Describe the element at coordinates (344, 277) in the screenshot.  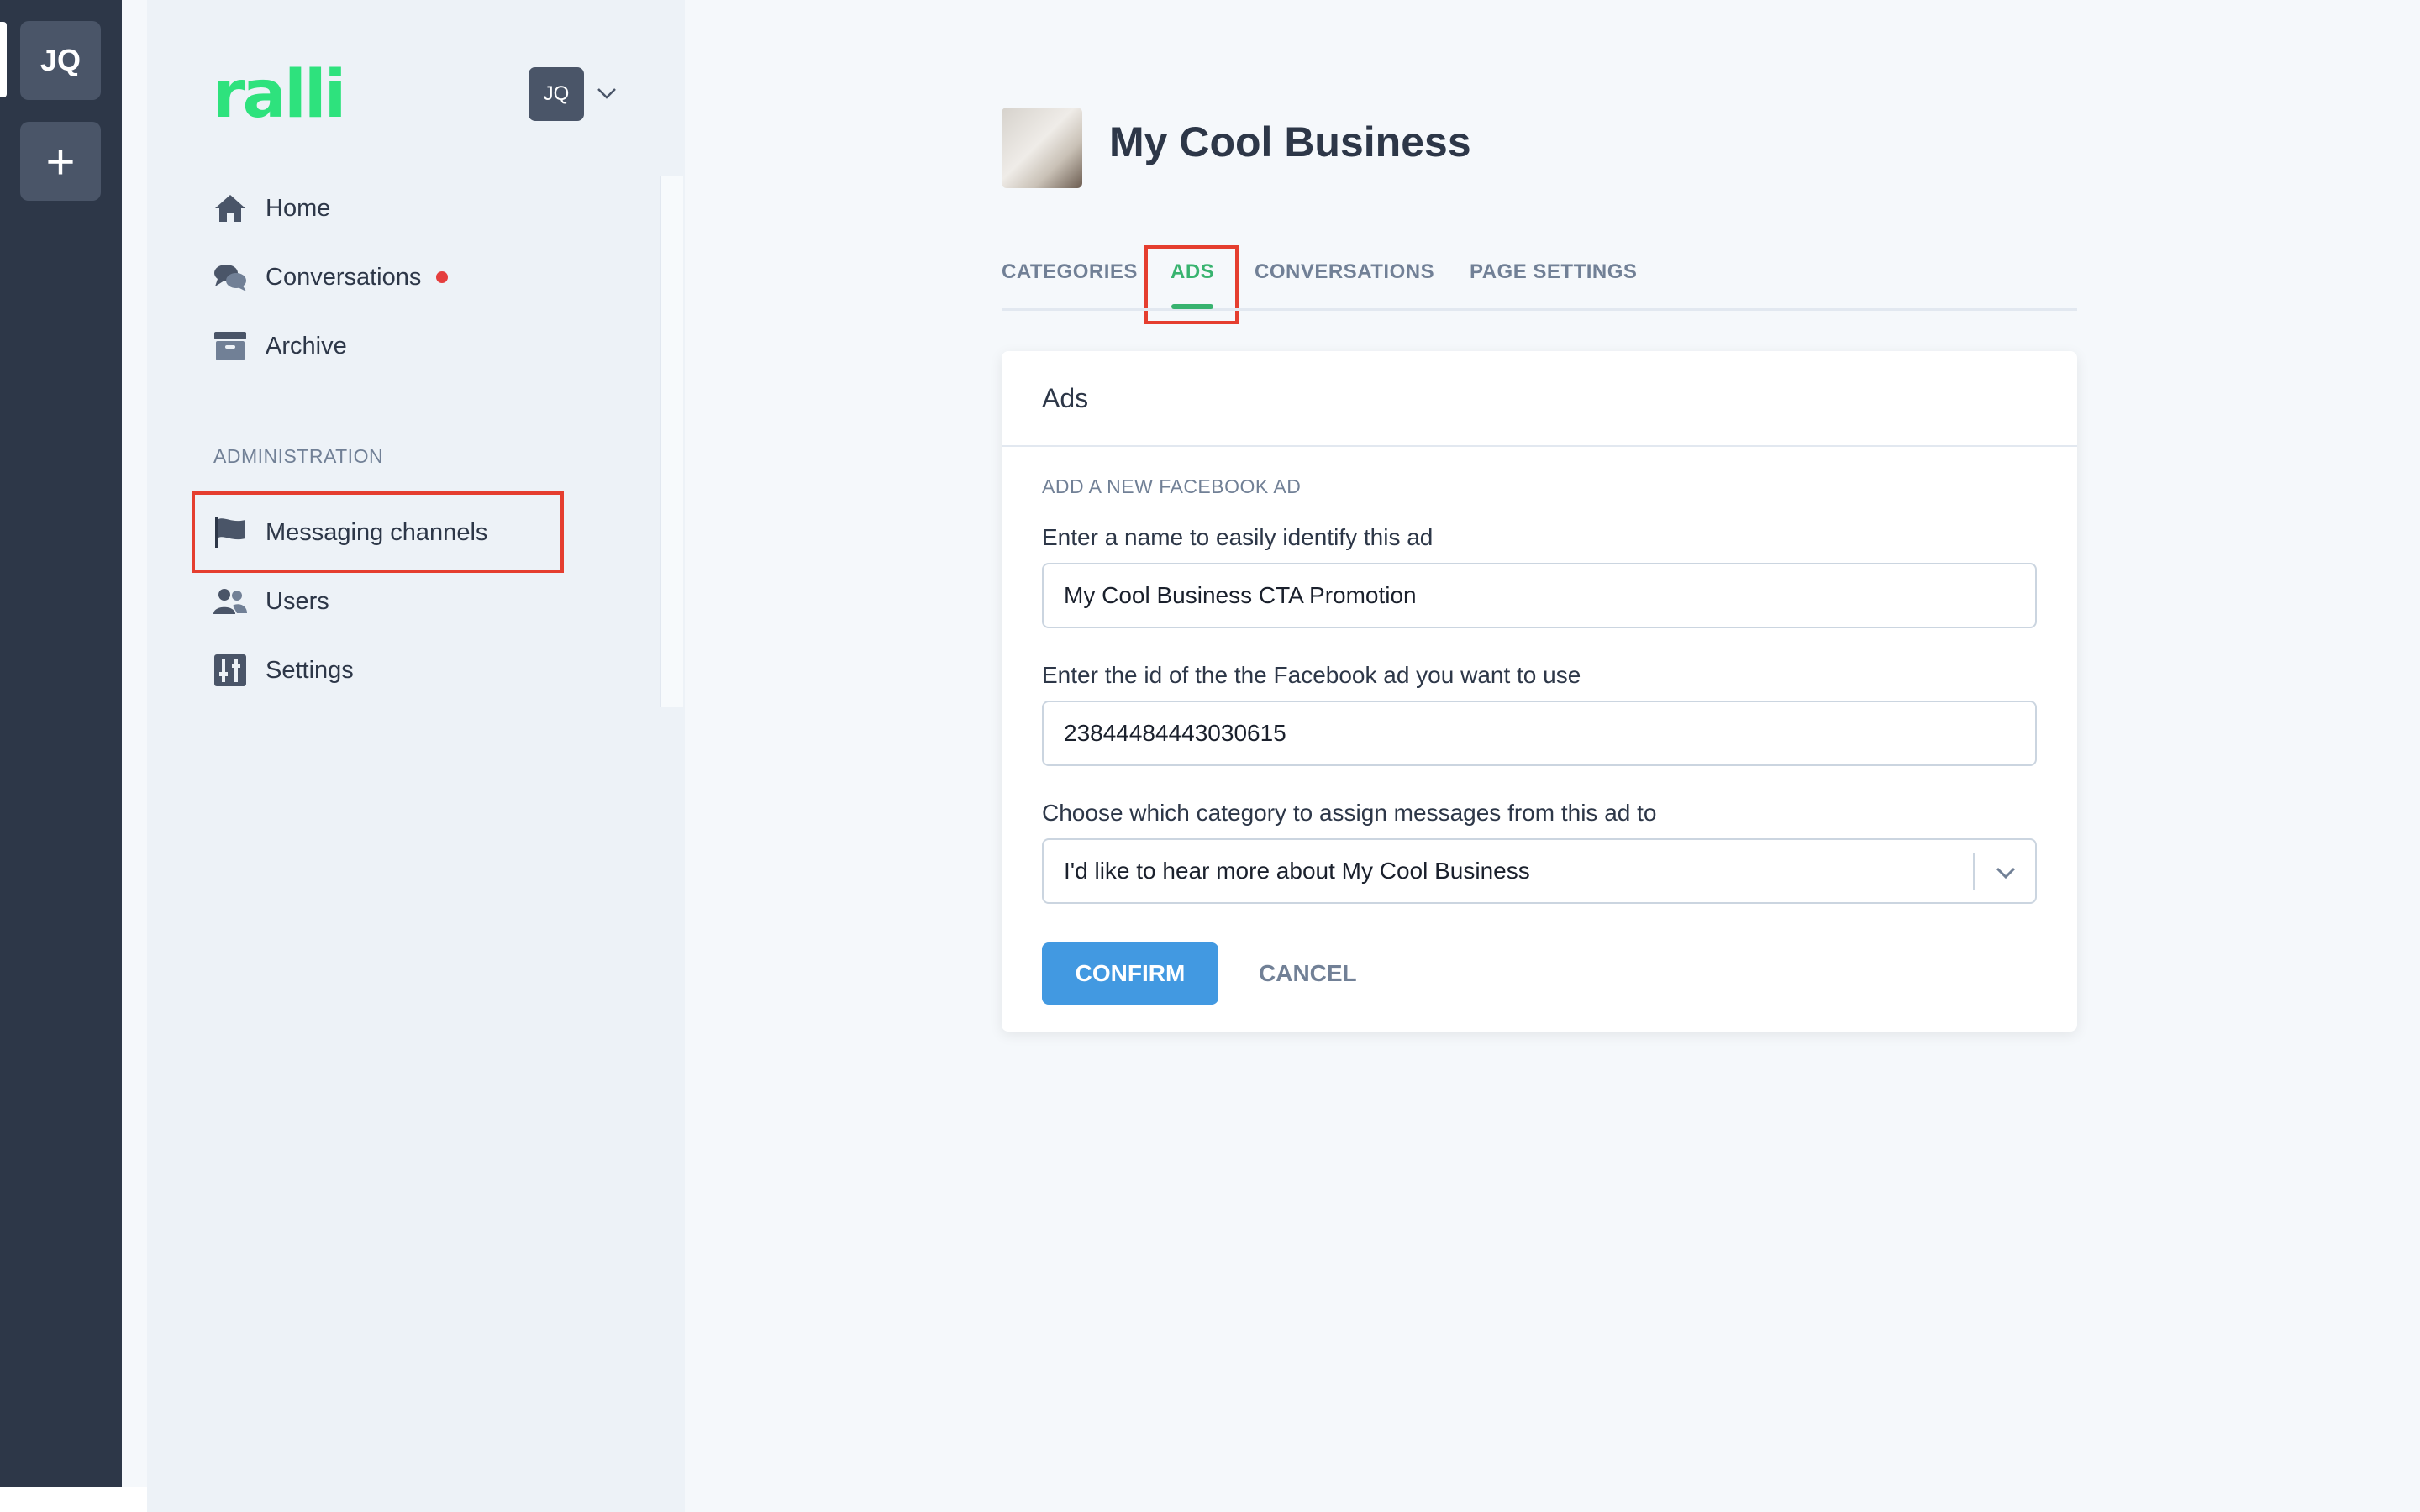
I see `nav-label: Conversations` at that location.